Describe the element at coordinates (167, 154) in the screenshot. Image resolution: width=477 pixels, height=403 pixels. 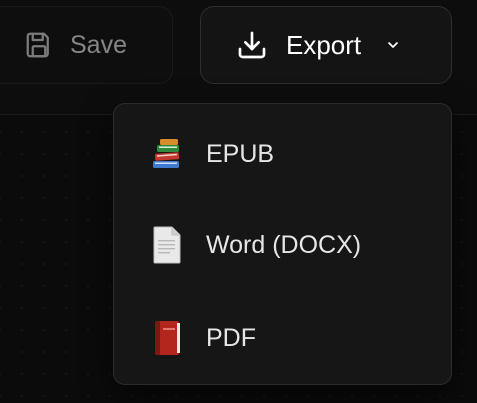
I see `books-icon` at that location.